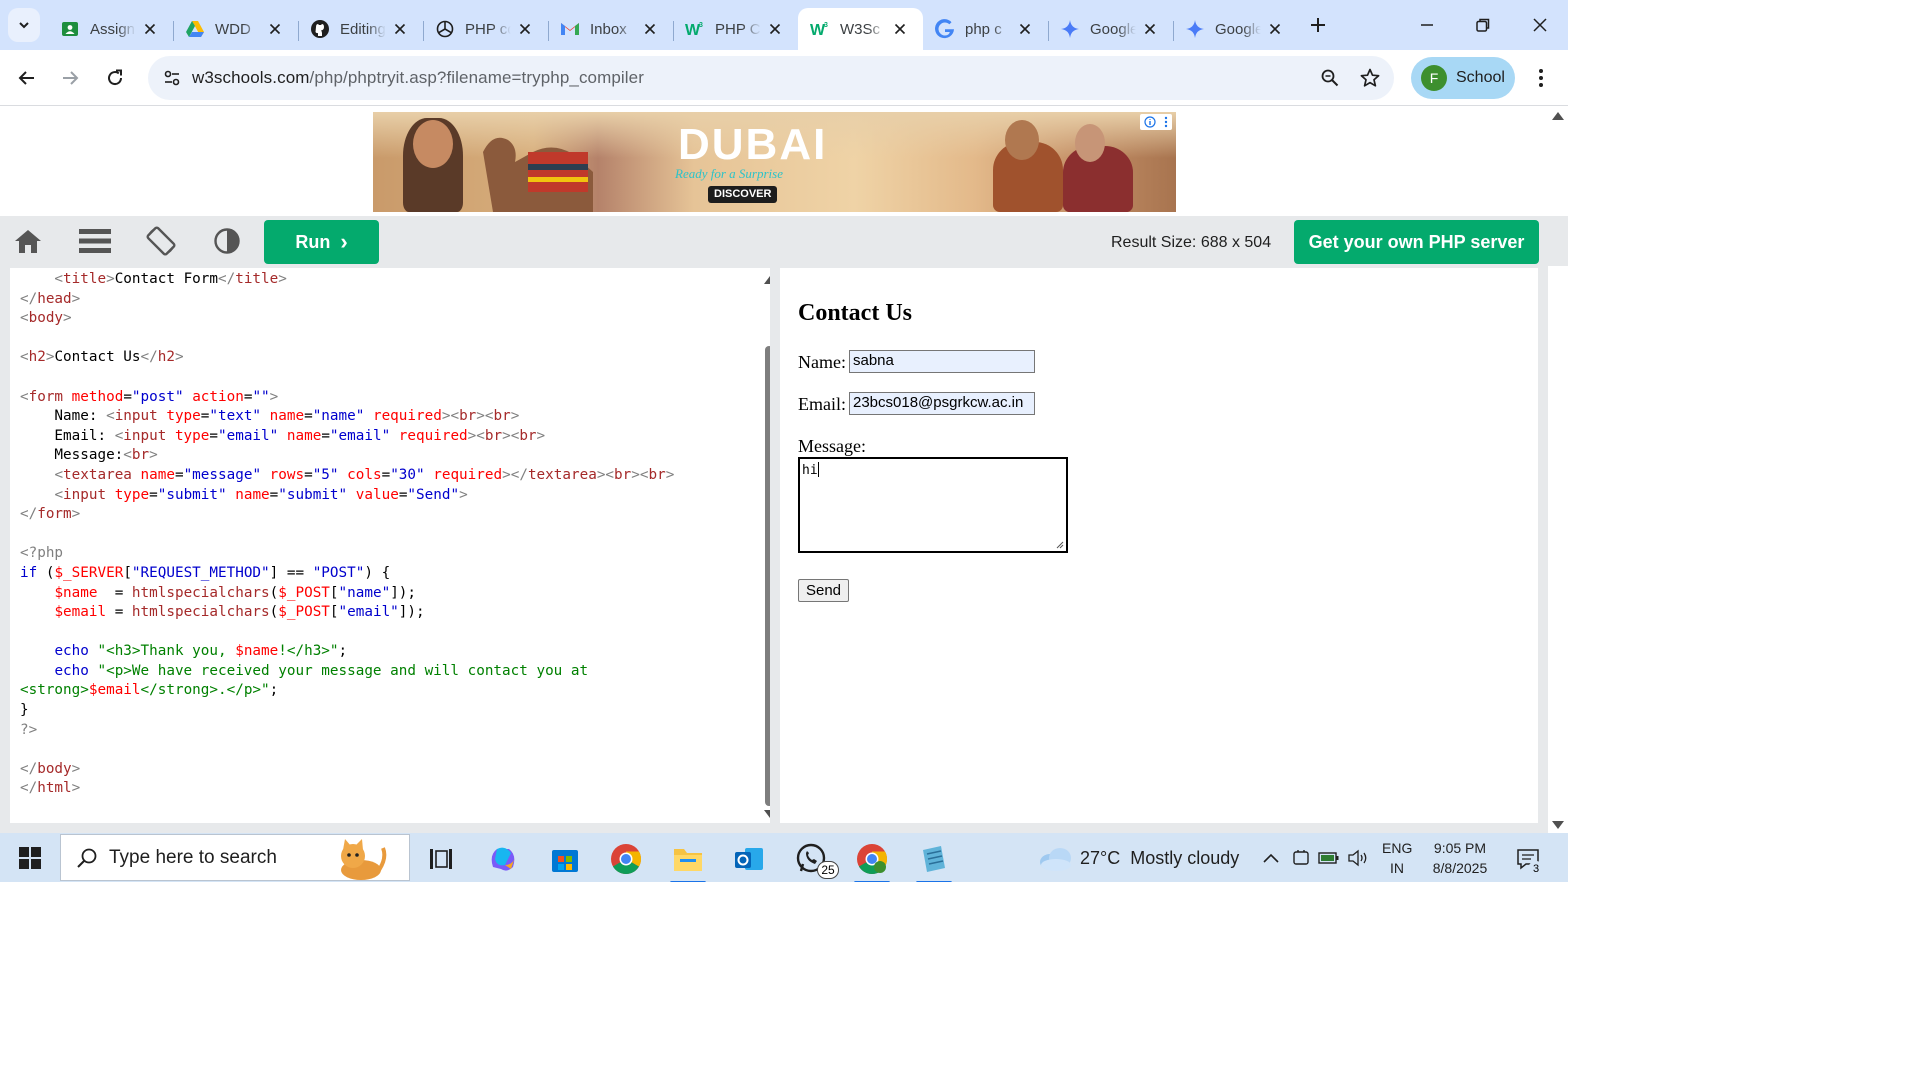  I want to click on zoom-icon, so click(1330, 78).